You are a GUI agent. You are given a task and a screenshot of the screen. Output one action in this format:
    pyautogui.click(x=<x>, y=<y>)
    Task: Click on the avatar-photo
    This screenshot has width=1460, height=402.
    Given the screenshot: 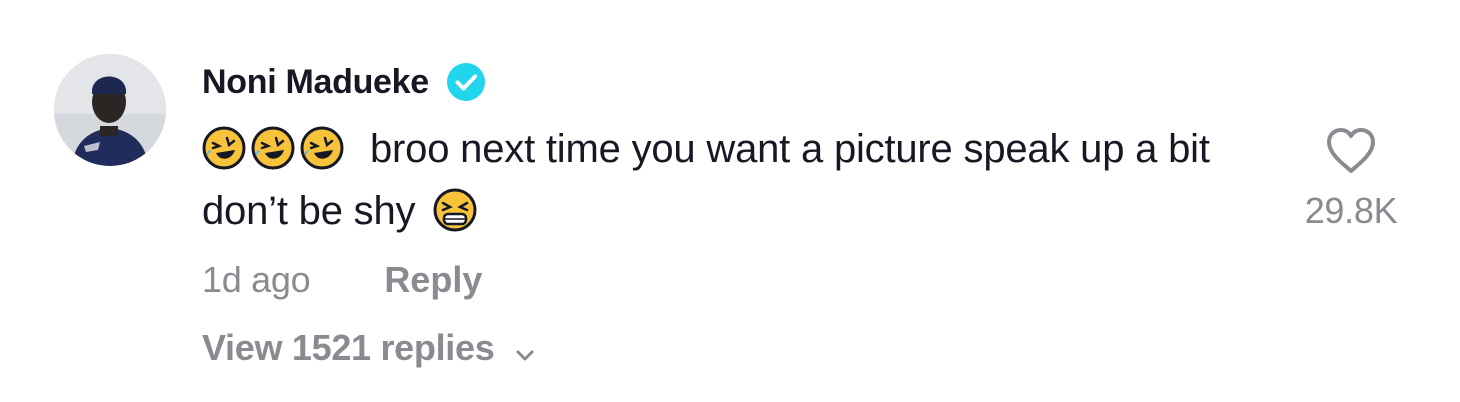 What is the action you would take?
    pyautogui.click(x=110, y=110)
    